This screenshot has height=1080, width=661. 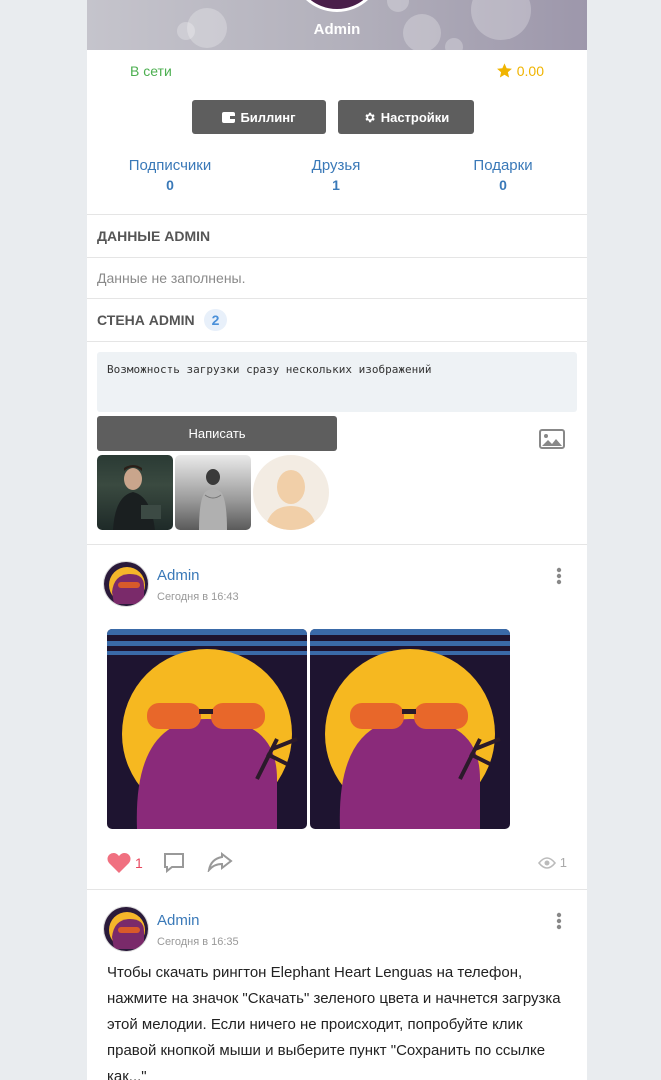 What do you see at coordinates (337, 120) in the screenshot?
I see `profile-actions: Биллинг Настройки` at bounding box center [337, 120].